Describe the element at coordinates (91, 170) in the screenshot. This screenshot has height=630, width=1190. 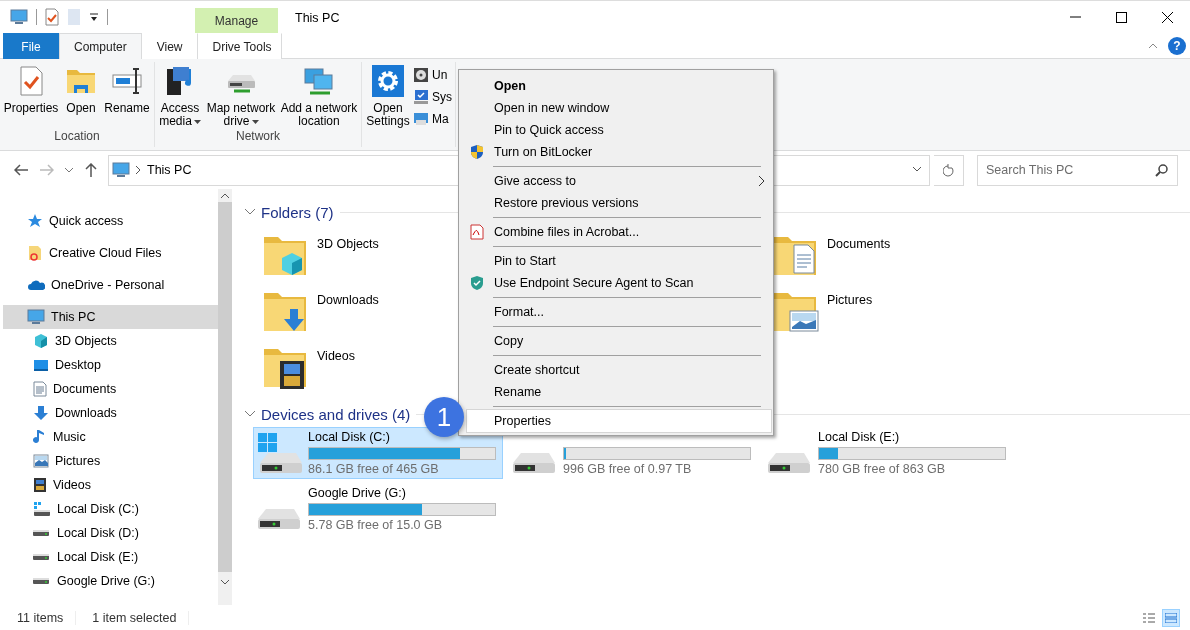
I see `up-arrow-icon` at that location.